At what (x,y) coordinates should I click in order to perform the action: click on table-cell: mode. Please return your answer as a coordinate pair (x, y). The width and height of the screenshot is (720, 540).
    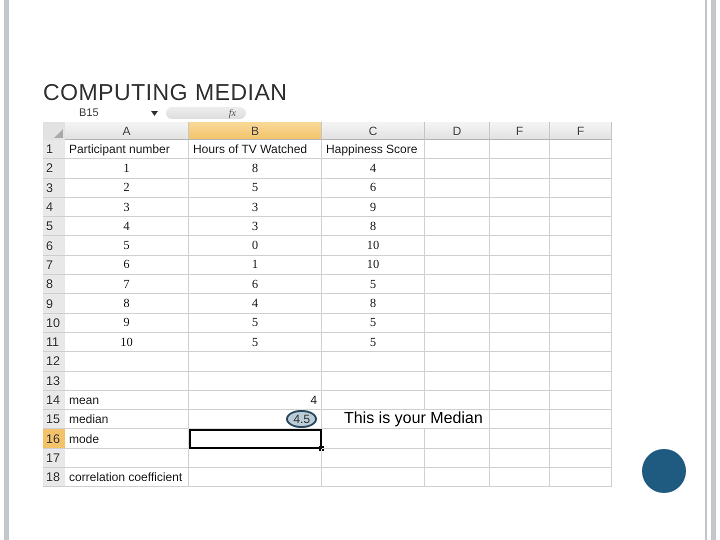
    Looking at the image, I should click on (127, 439).